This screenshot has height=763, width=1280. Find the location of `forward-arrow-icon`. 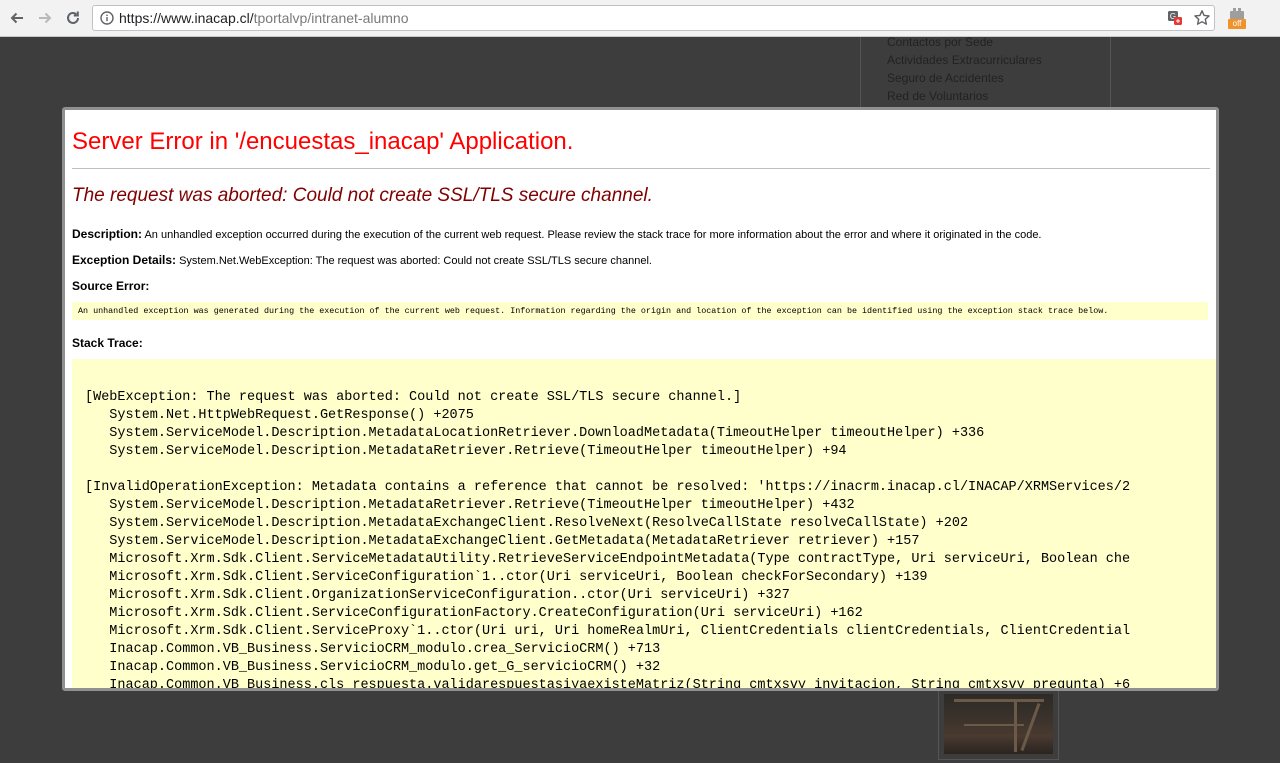

forward-arrow-icon is located at coordinates (45, 18).